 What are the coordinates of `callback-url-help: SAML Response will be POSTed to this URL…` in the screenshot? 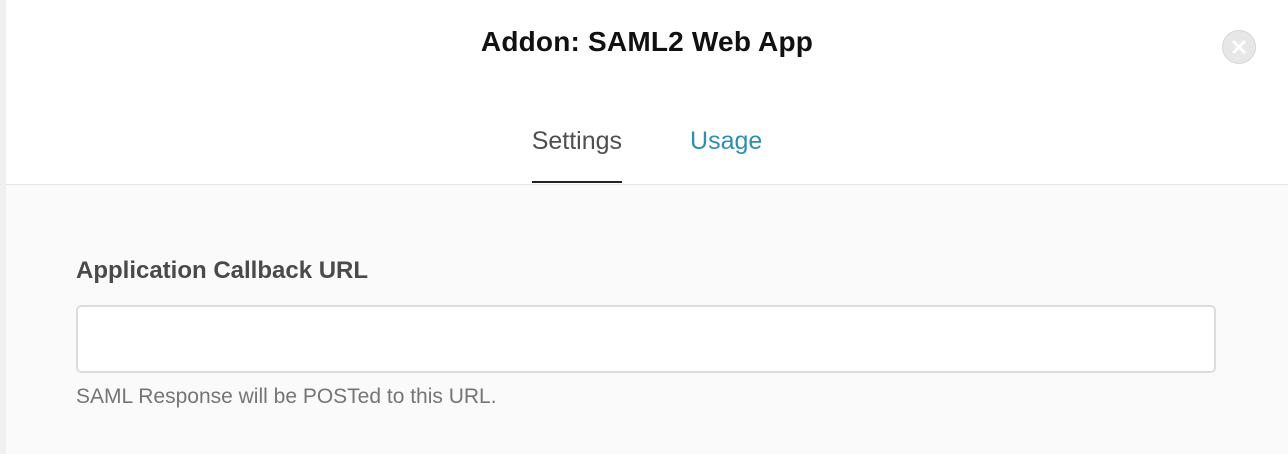 It's located at (286, 396).